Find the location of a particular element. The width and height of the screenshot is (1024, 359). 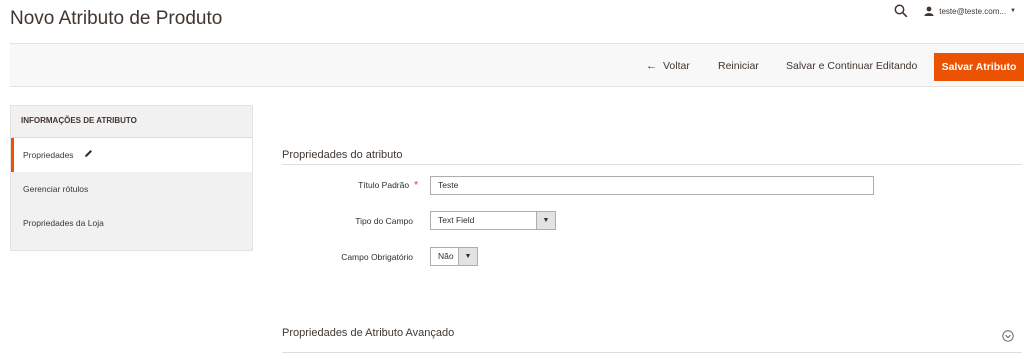

default-label-label: Título Padrão is located at coordinates (384, 185).